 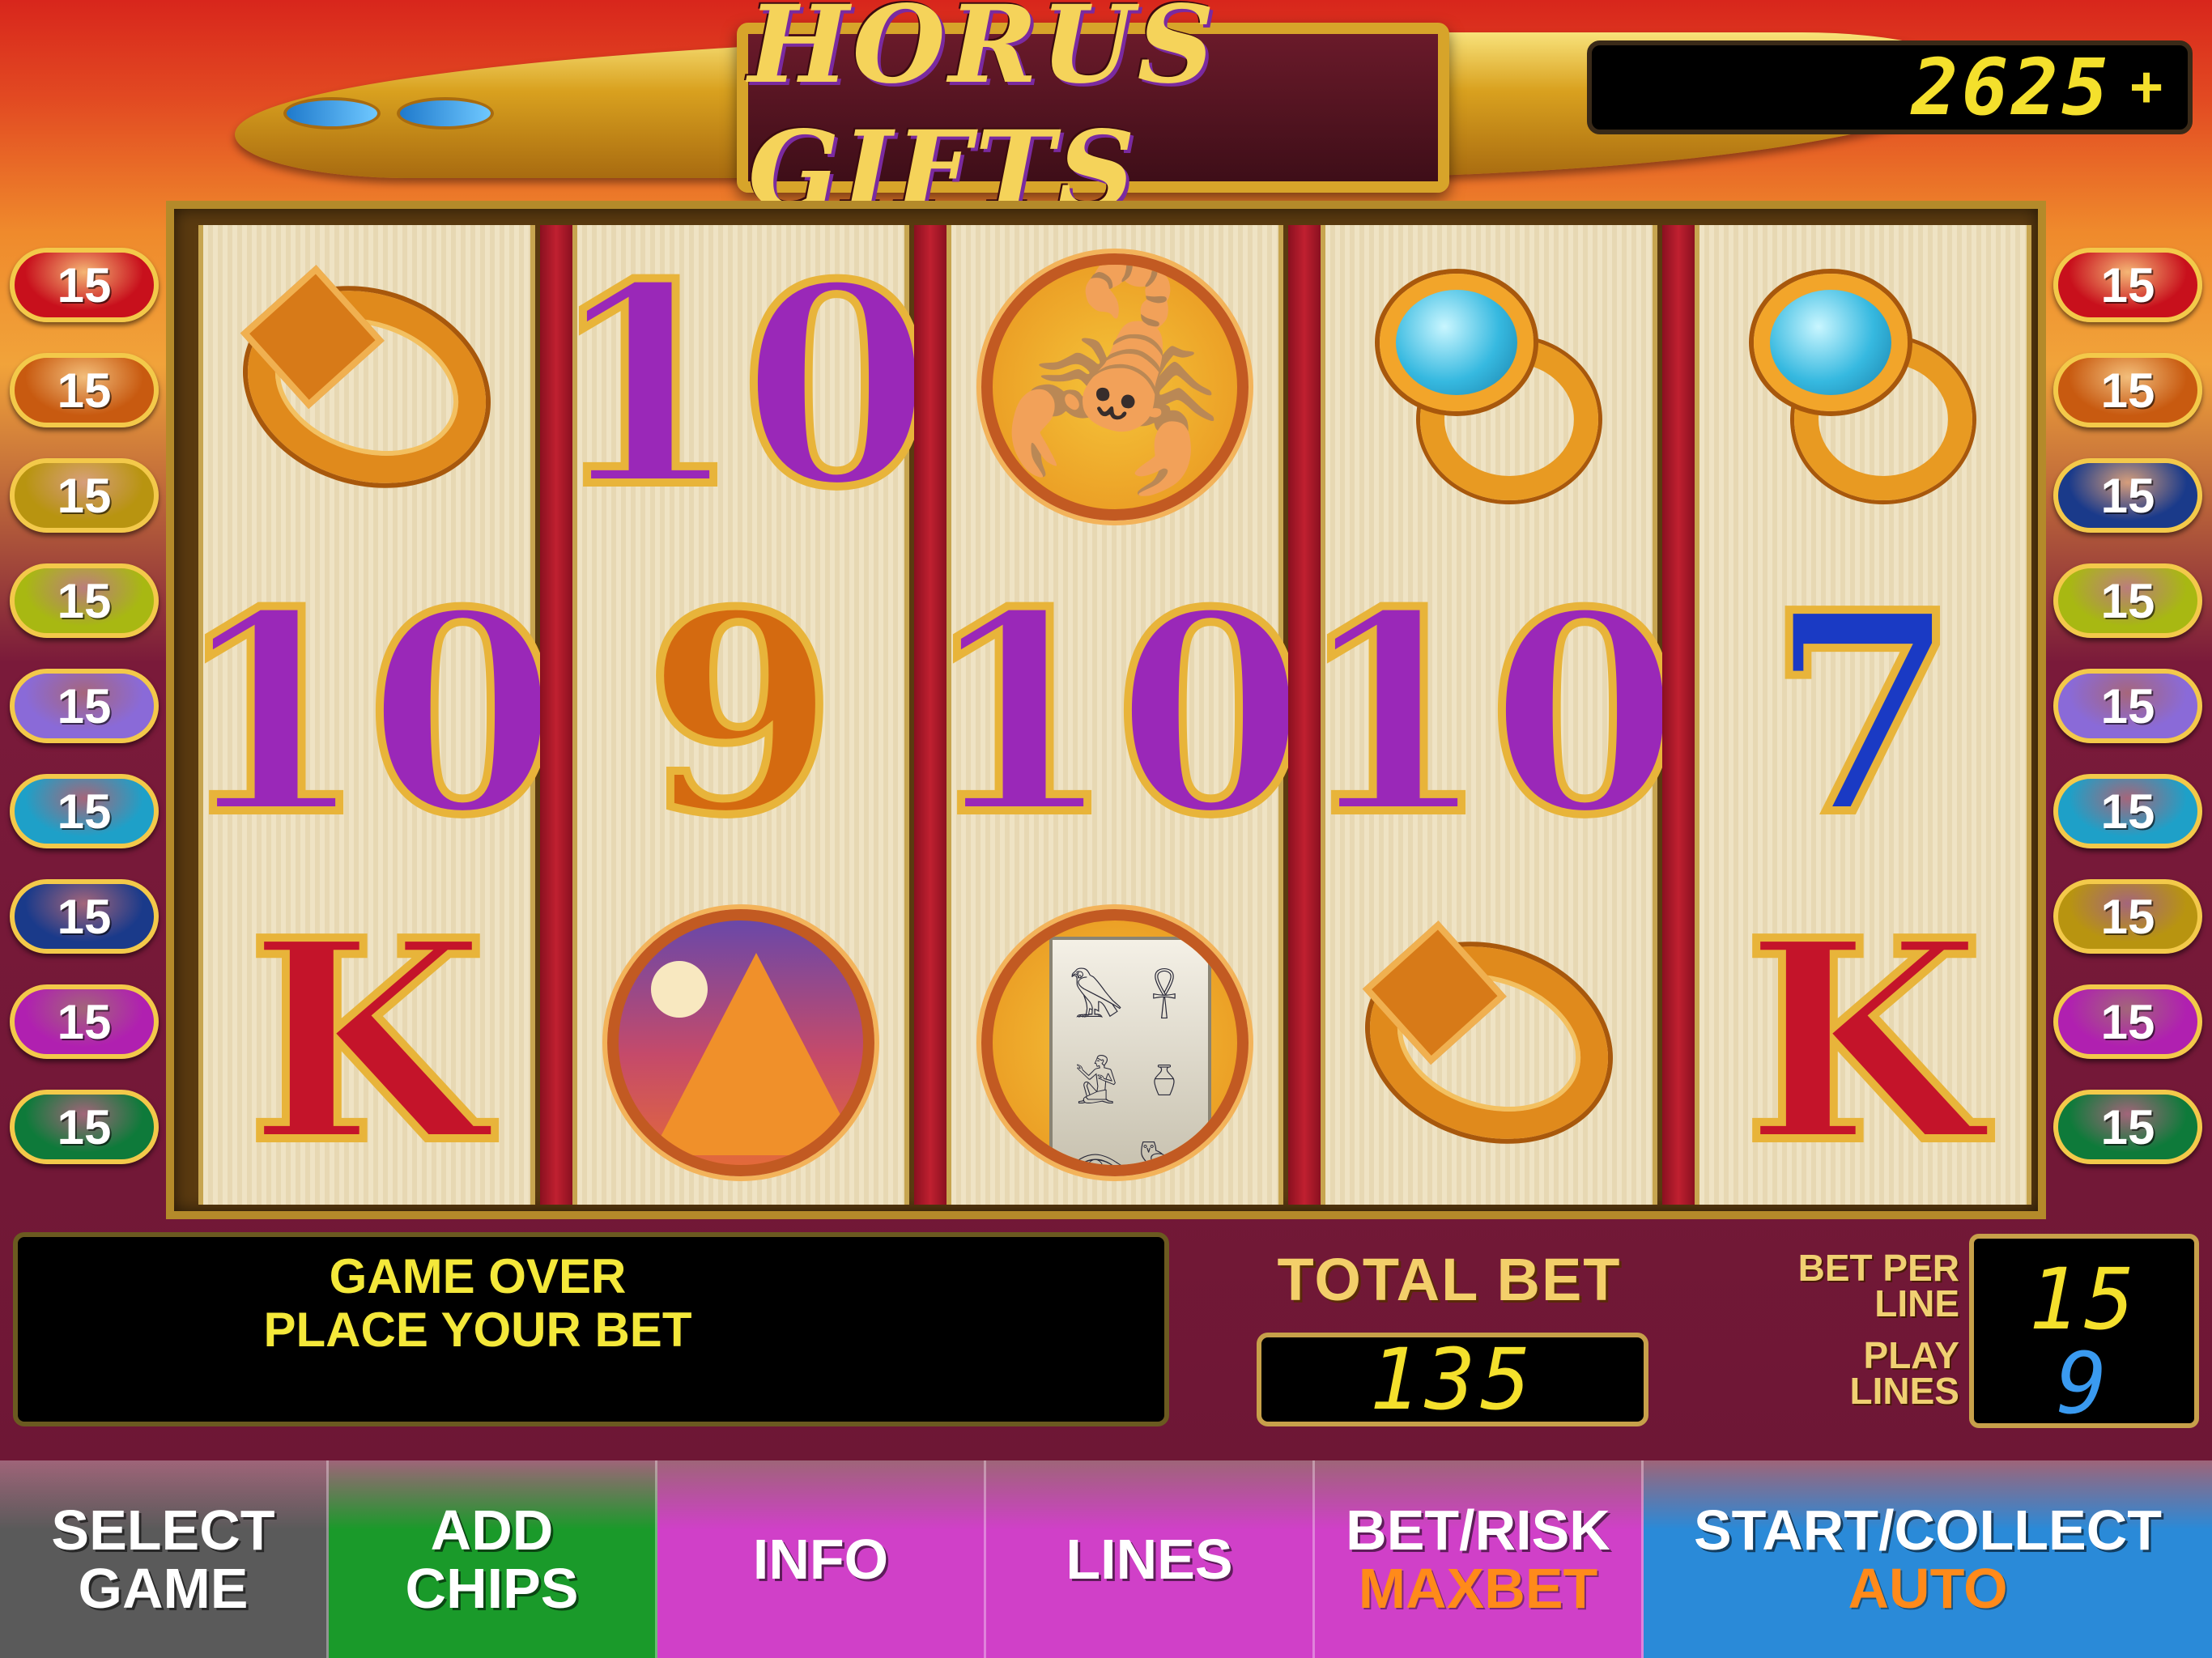 What do you see at coordinates (2128, 1127) in the screenshot?
I see `payline-indicator-right-9: 15` at bounding box center [2128, 1127].